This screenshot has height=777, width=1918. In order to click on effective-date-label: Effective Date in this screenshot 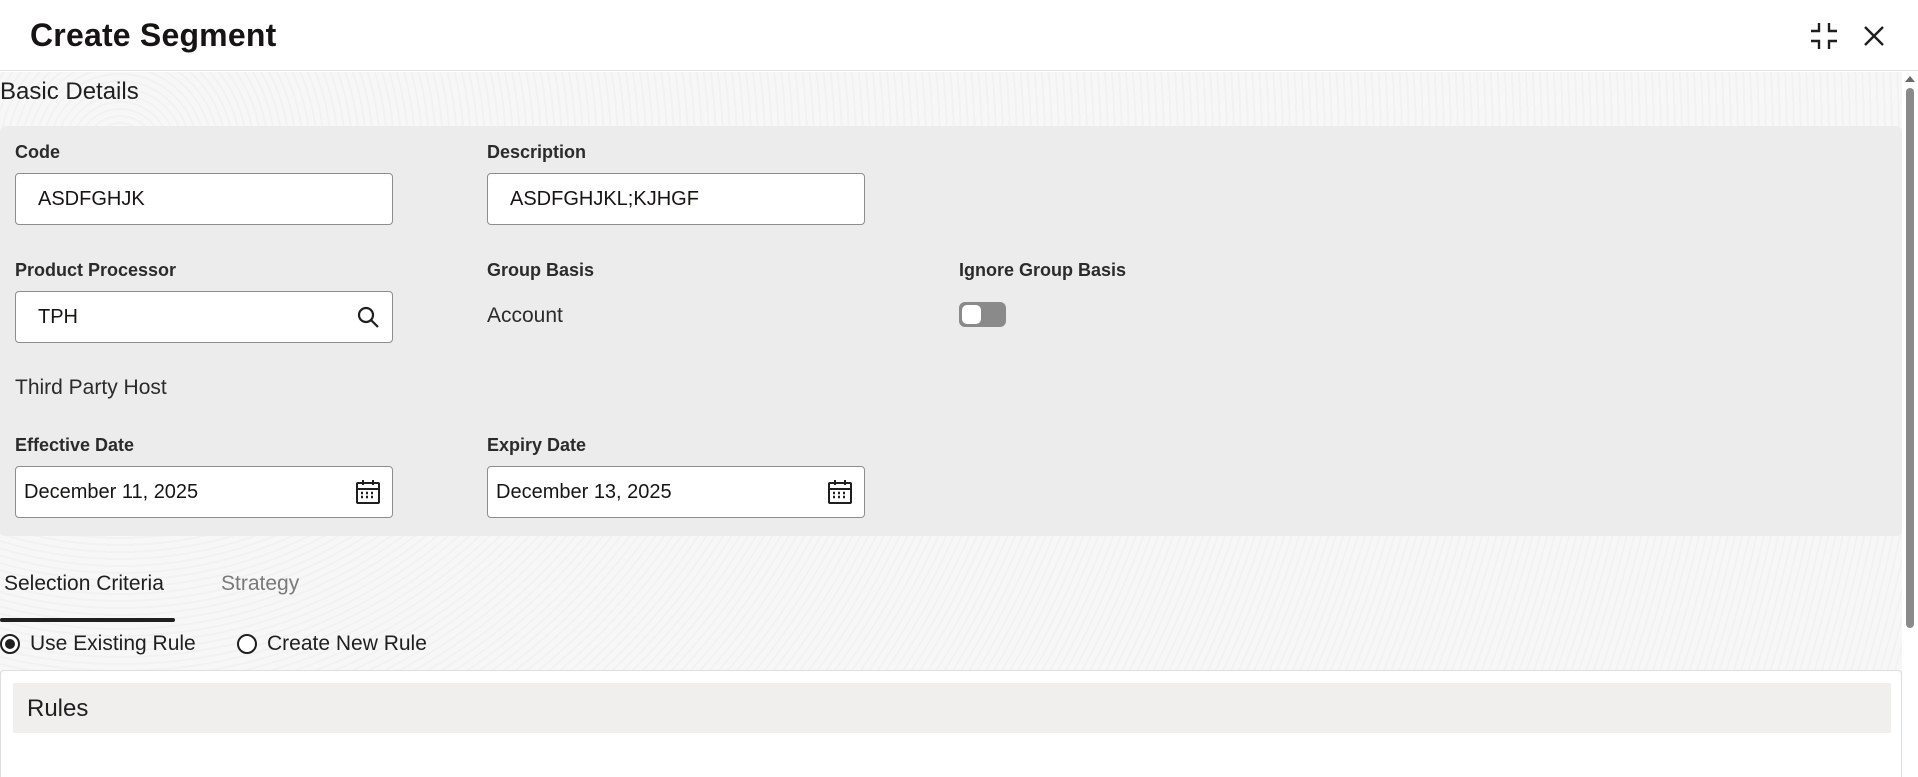, I will do `click(75, 445)`.